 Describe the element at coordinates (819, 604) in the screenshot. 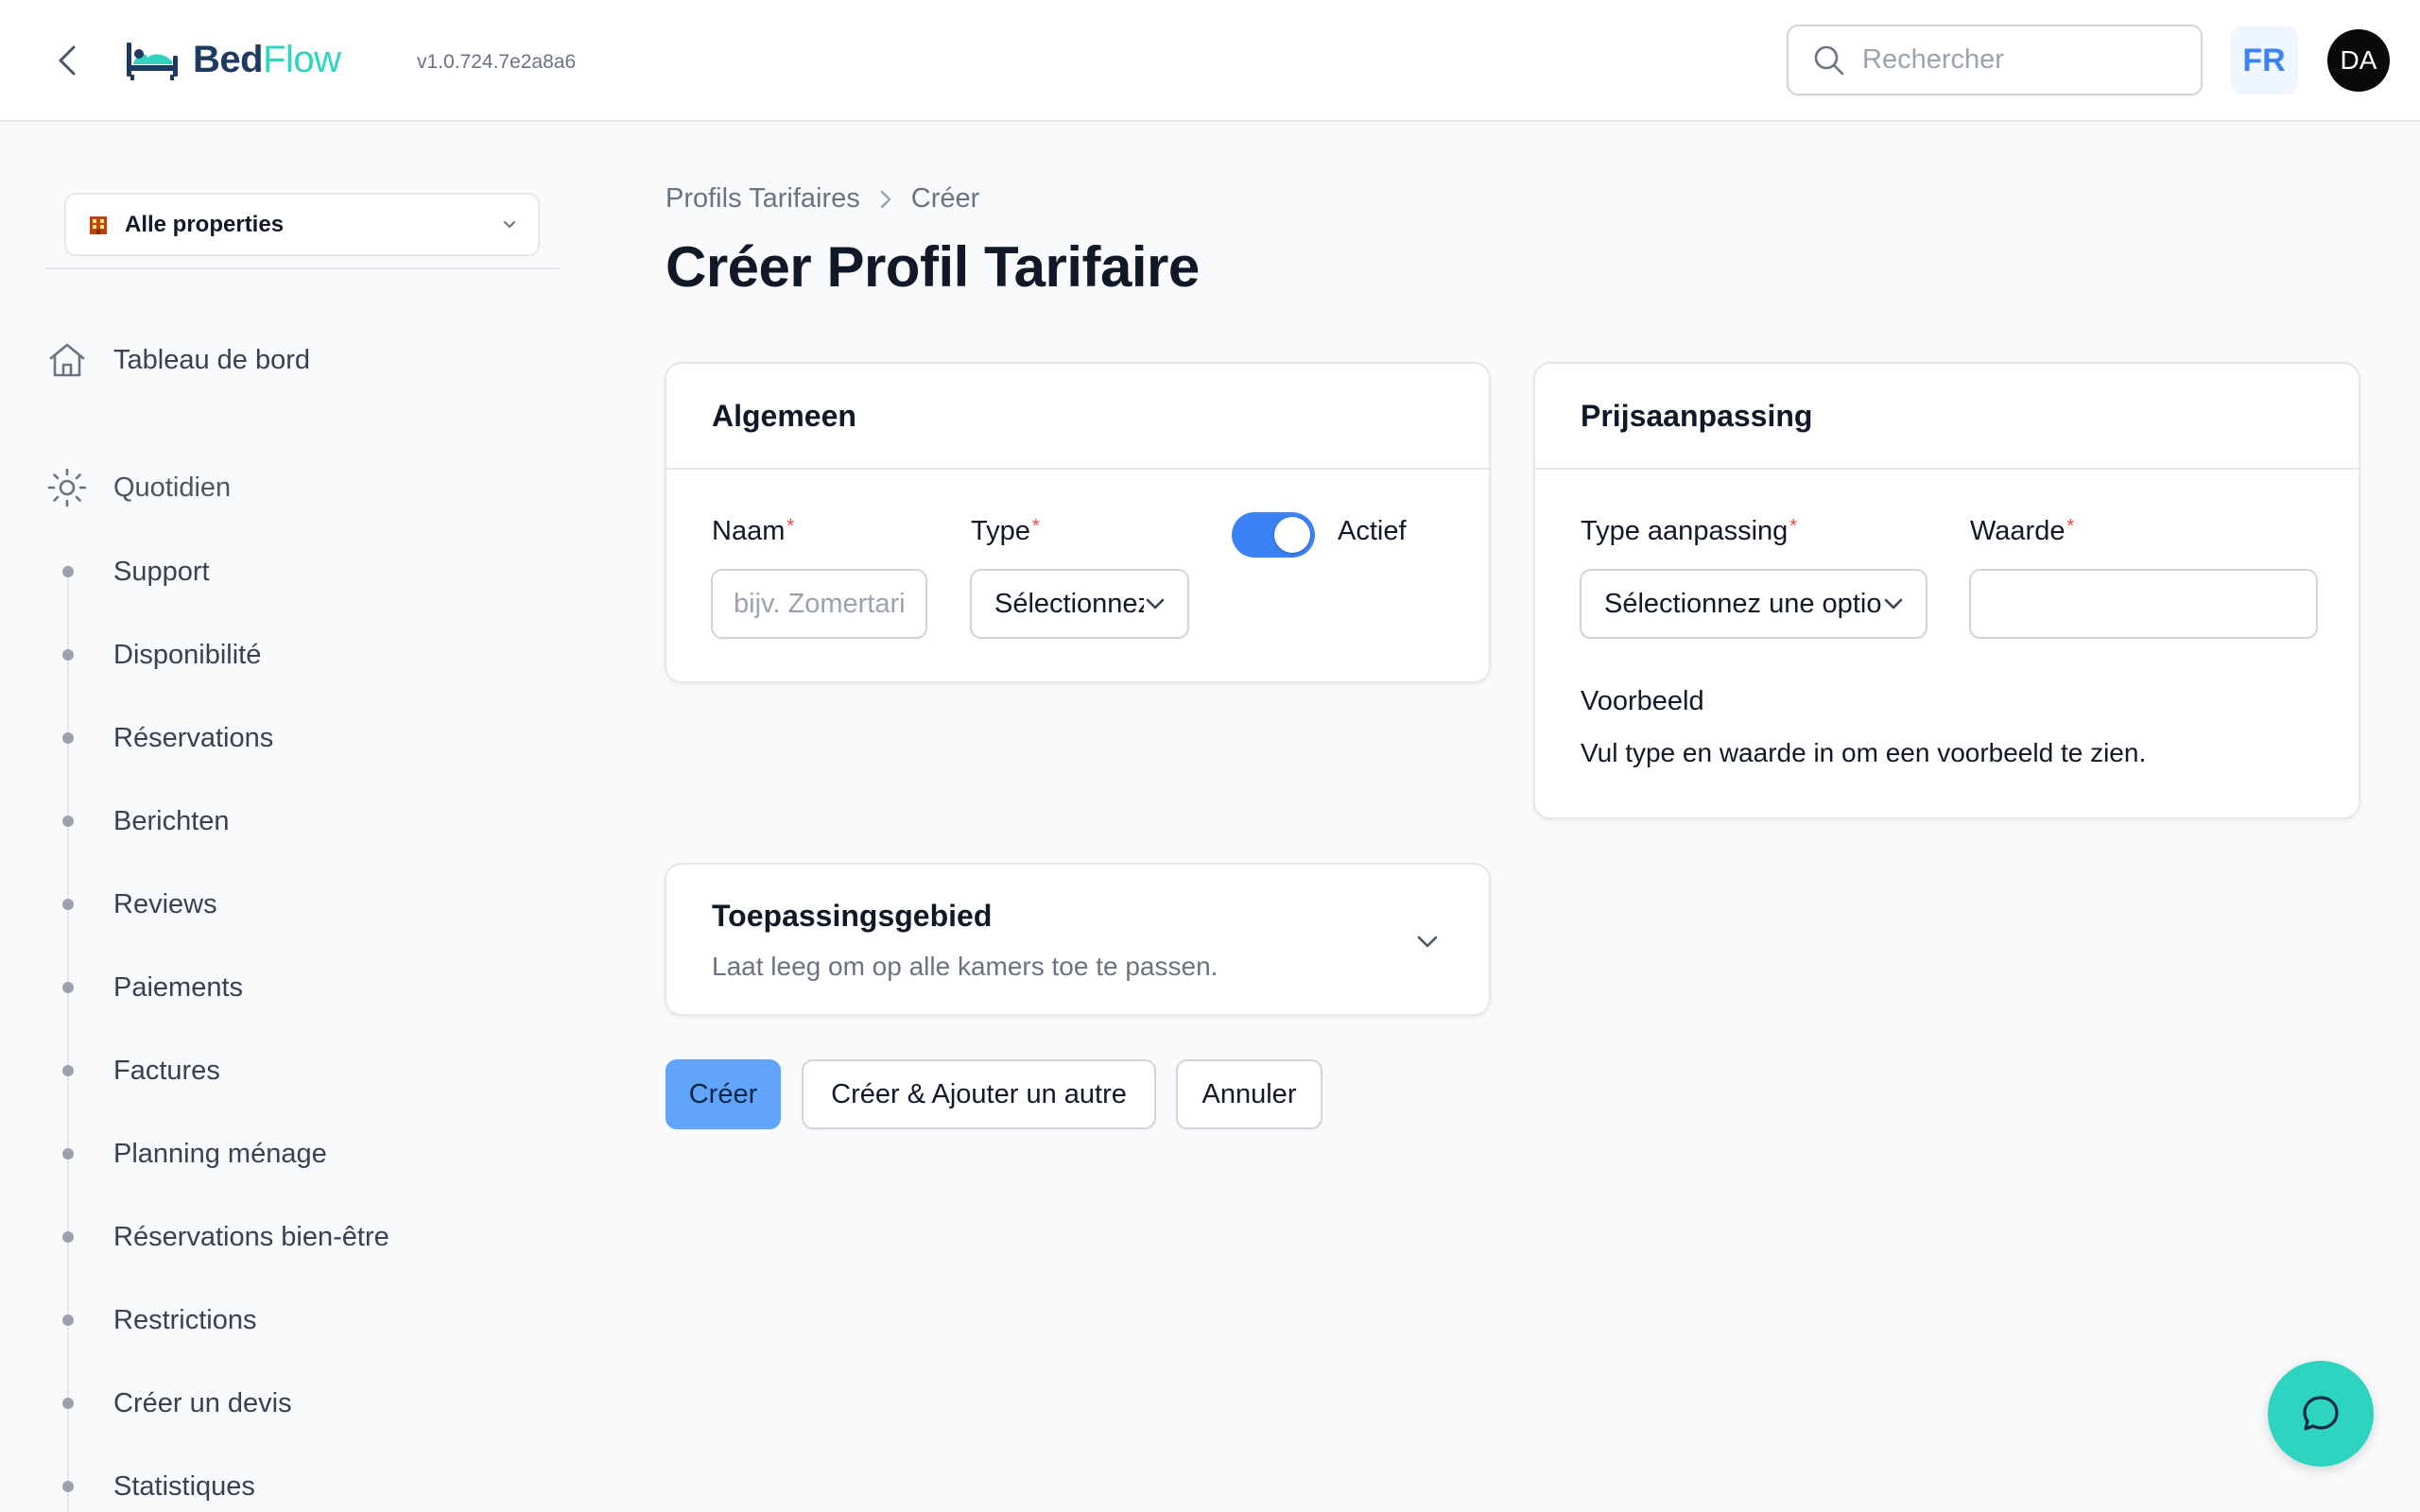

I see `name-input` at that location.